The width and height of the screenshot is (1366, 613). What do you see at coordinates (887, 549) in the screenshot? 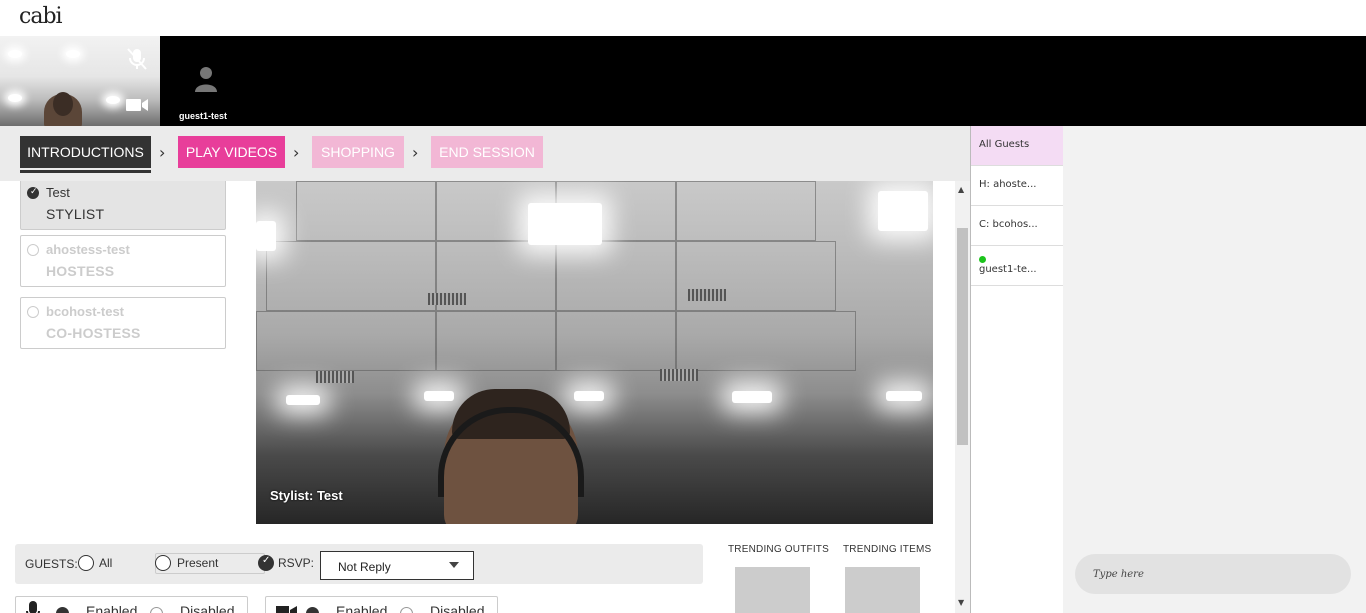
I see `trending-items-label: TRENDING ITEMS` at bounding box center [887, 549].